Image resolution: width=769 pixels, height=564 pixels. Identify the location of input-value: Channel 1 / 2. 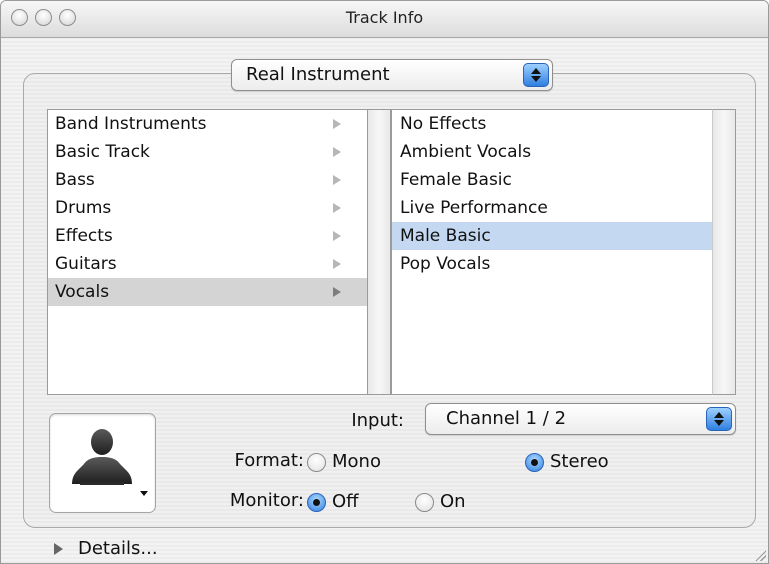
(506, 418).